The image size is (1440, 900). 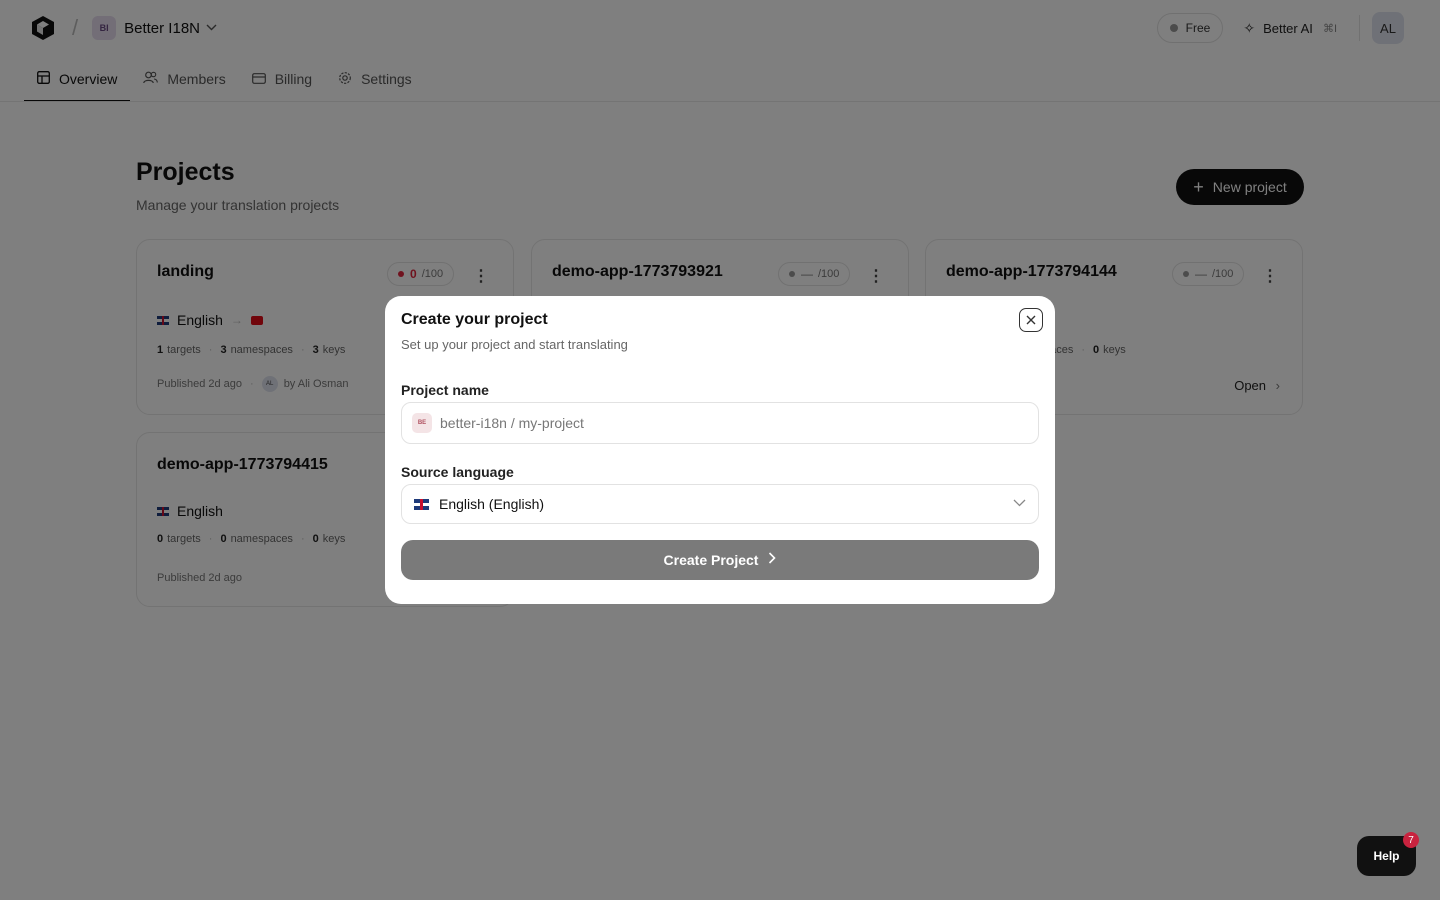 What do you see at coordinates (711, 560) in the screenshot?
I see `create-project-label: Create Project` at bounding box center [711, 560].